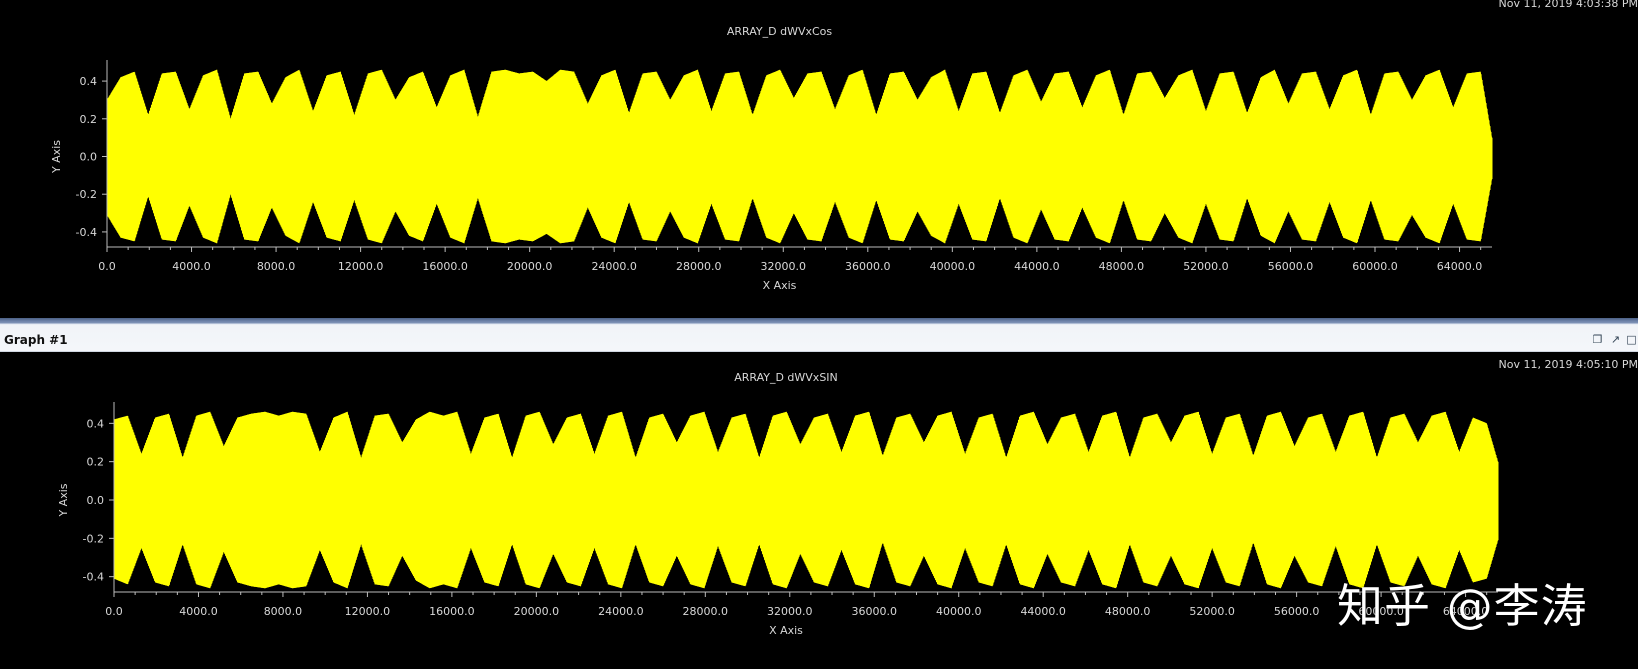 This screenshot has width=1638, height=669. What do you see at coordinates (36, 340) in the screenshot?
I see `graph-tab-label: Graph #1` at bounding box center [36, 340].